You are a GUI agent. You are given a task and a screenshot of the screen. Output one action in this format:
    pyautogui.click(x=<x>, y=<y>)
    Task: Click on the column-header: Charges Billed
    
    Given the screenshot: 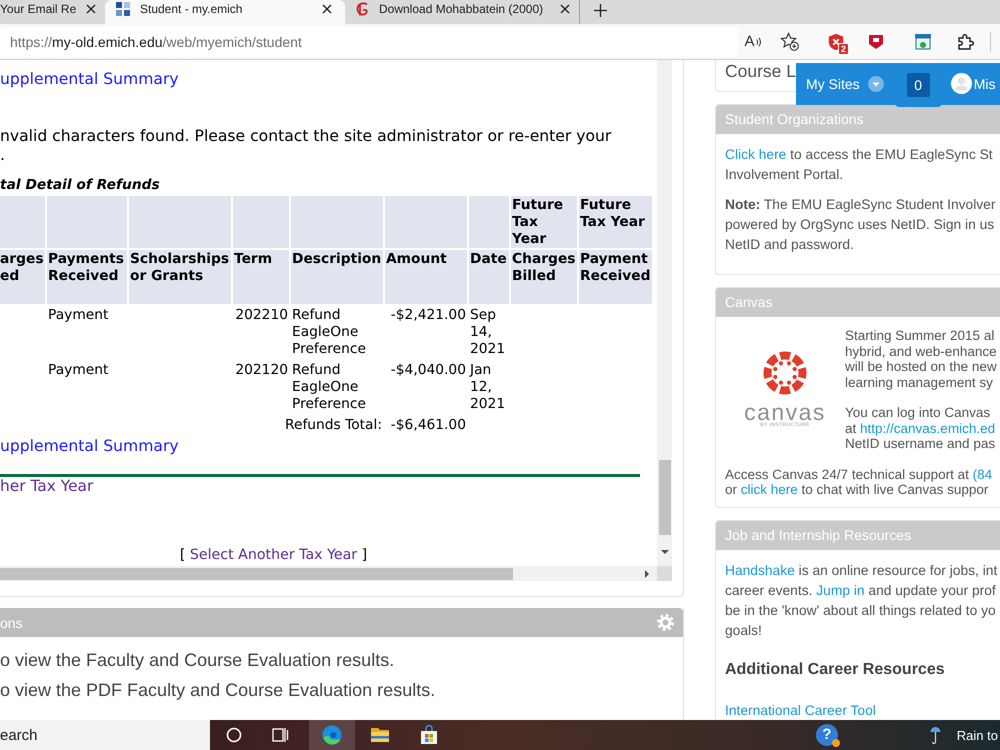 What is the action you would take?
    pyautogui.click(x=544, y=277)
    